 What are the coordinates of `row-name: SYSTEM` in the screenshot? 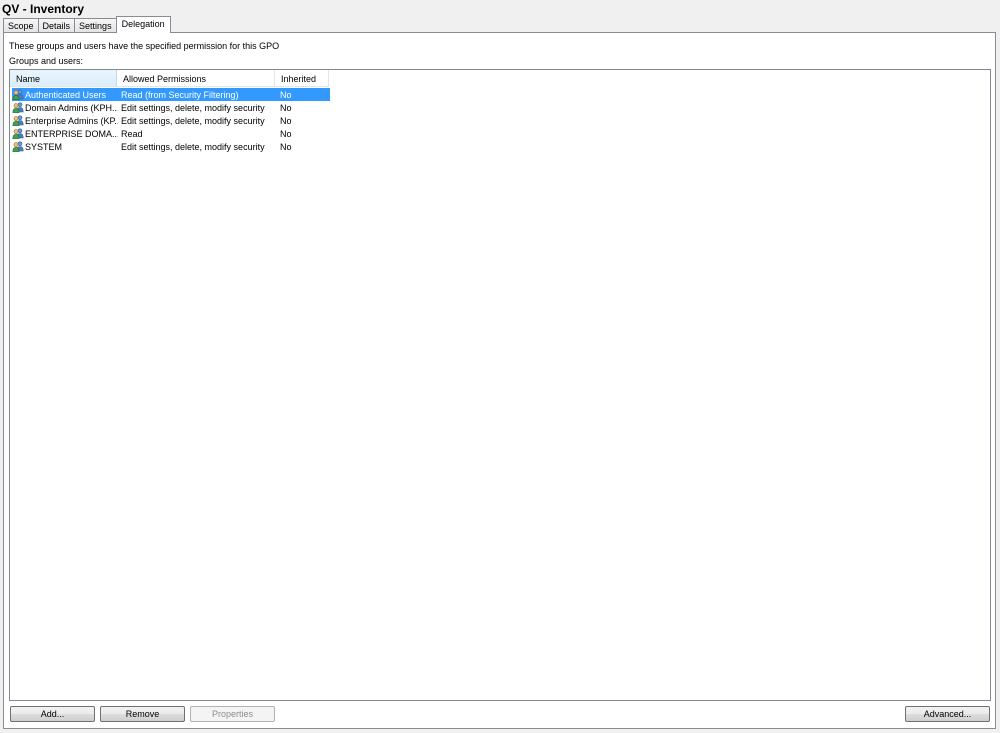 It's located at (44, 146).